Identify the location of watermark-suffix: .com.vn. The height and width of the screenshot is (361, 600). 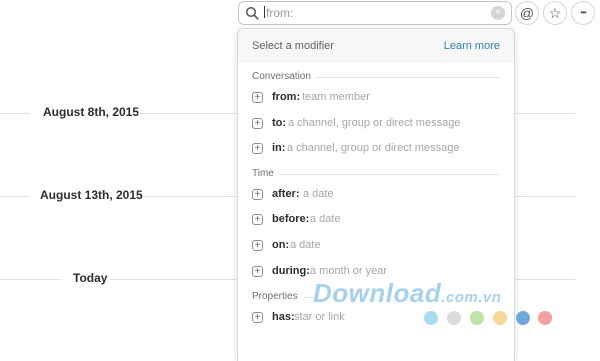
(471, 297).